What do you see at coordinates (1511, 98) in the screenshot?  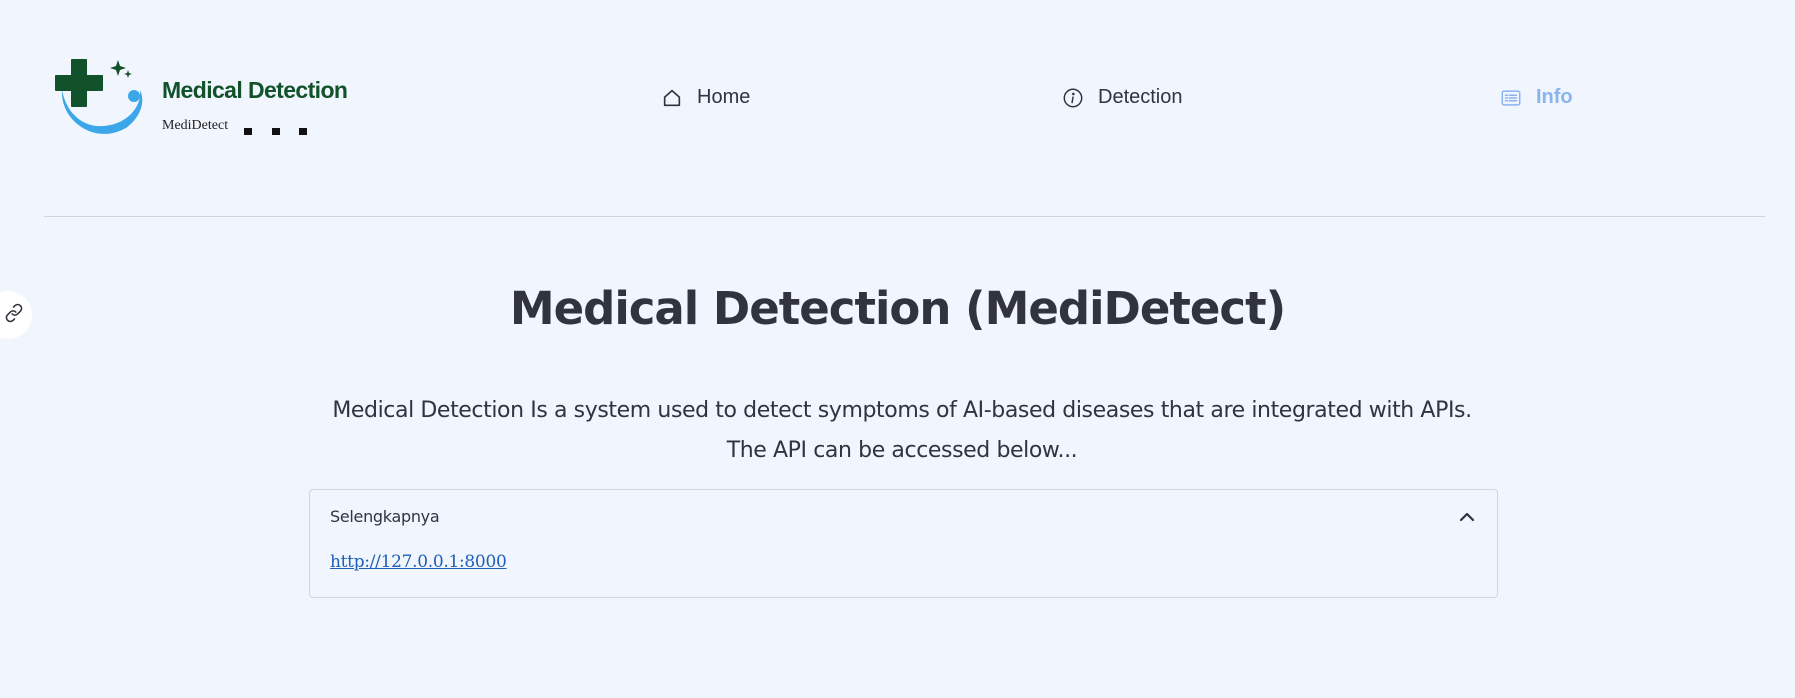 I see `list-card-icon` at bounding box center [1511, 98].